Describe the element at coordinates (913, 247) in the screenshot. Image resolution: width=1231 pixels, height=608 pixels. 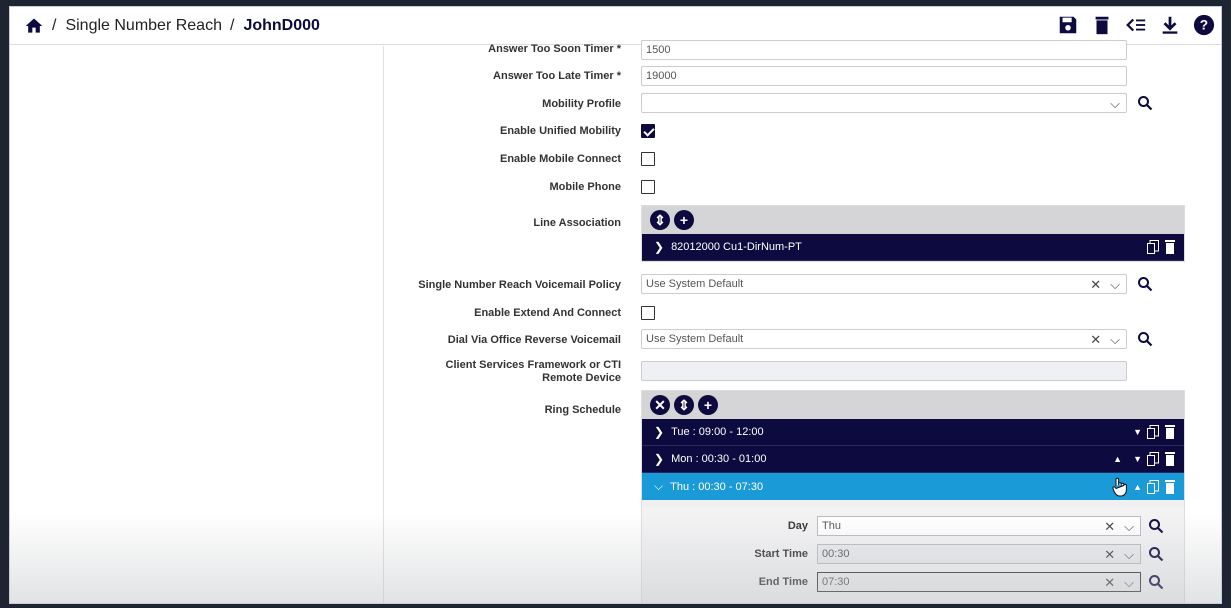
I see `line-association-item: ❯ 82012000 Cu1-DirNum-PT` at that location.